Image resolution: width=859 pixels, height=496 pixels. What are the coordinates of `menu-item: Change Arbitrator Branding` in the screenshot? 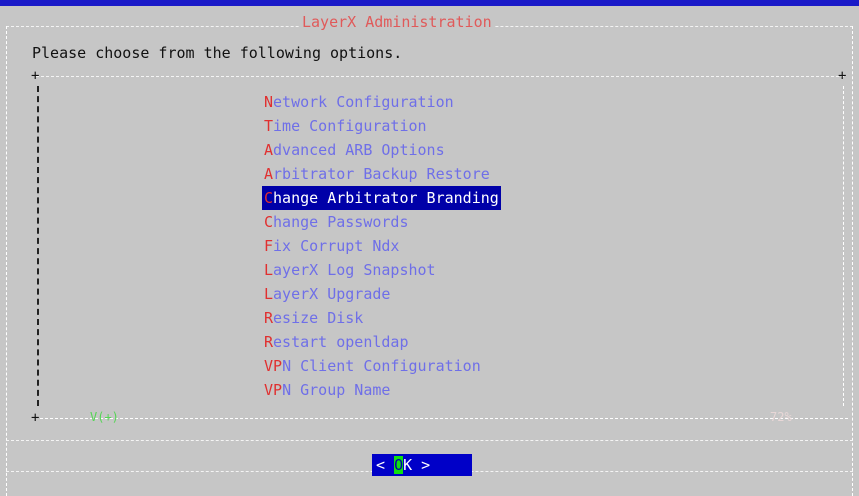 It's located at (381, 198).